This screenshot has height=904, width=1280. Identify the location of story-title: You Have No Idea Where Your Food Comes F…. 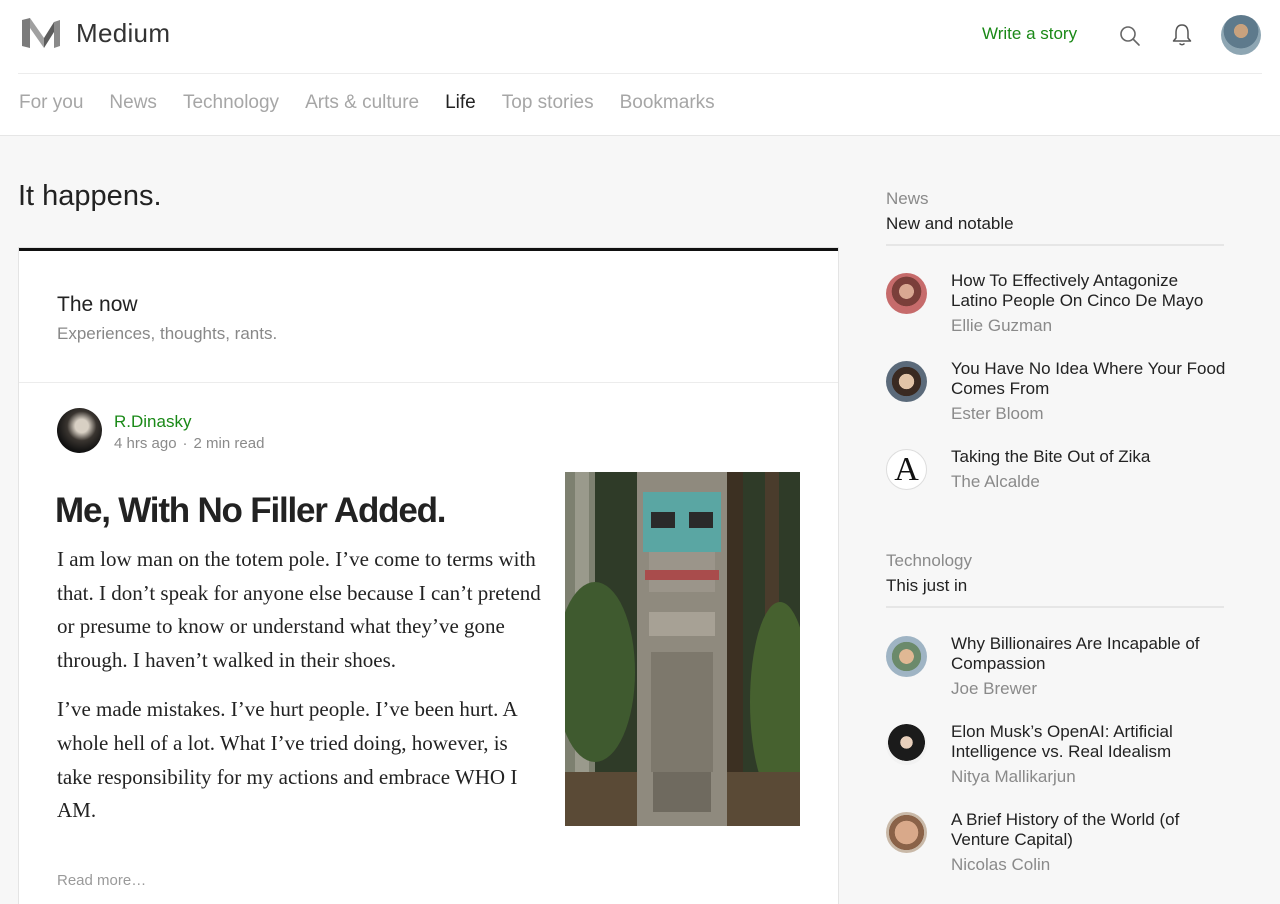
(1088, 379).